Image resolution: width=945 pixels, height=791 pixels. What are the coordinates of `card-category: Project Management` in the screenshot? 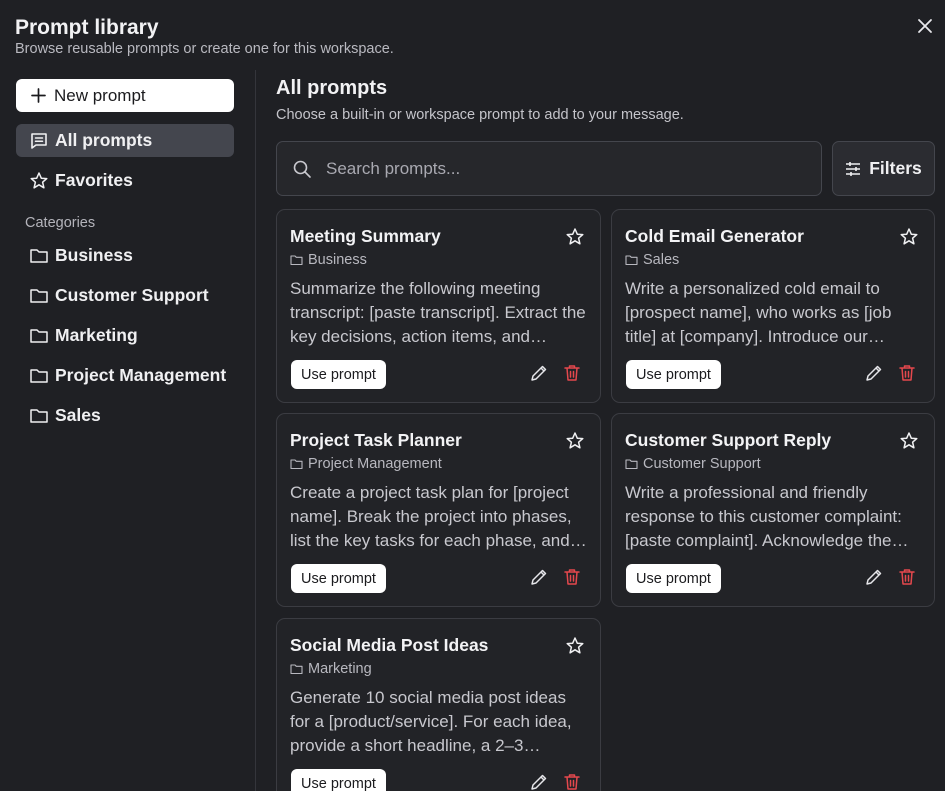 It's located at (366, 464).